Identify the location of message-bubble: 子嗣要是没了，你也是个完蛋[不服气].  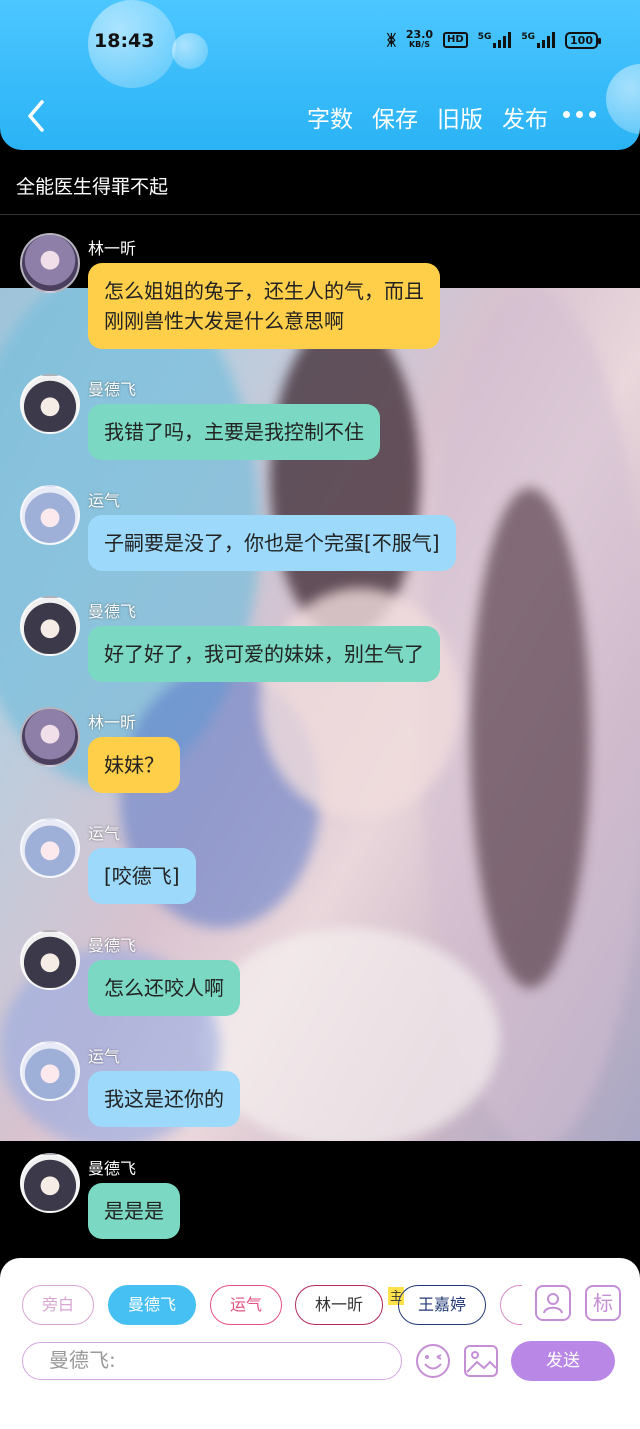
(272, 543).